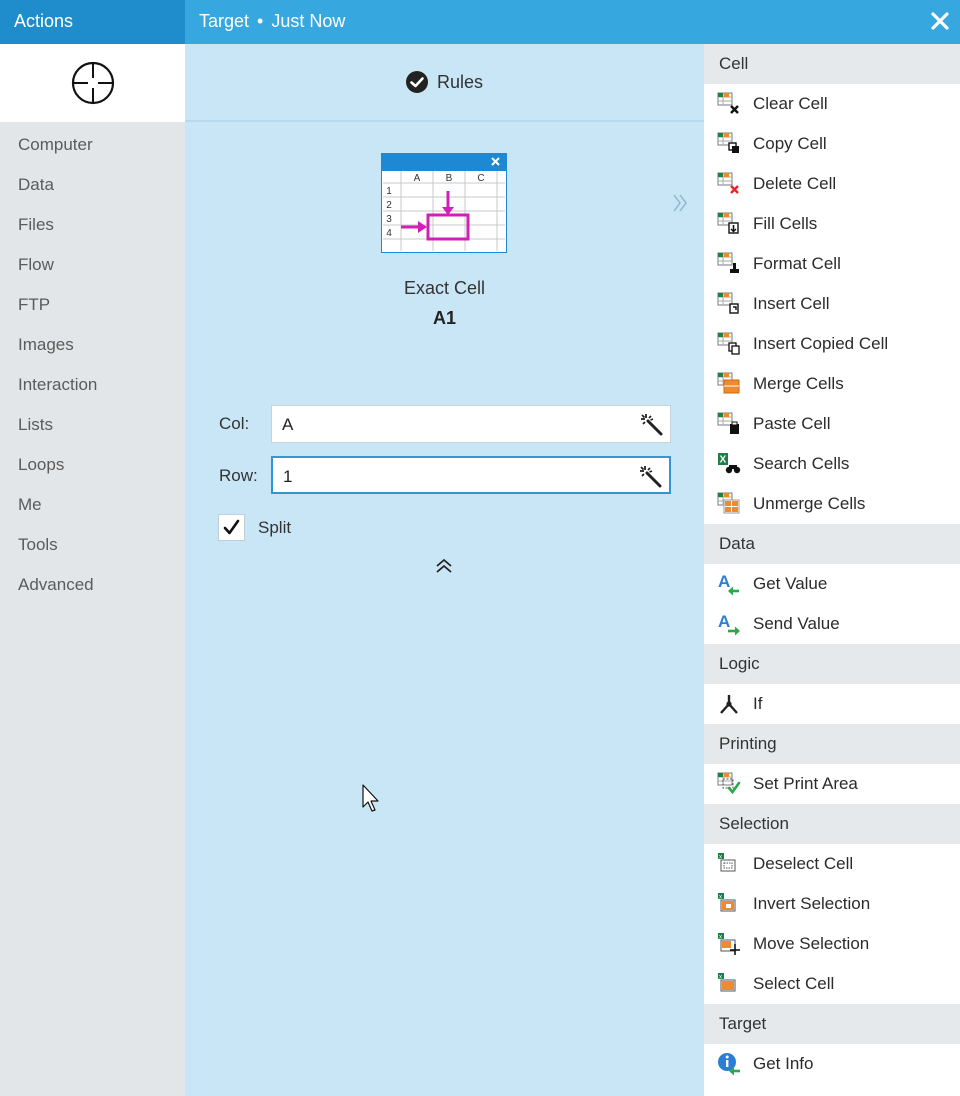 The width and height of the screenshot is (960, 1096). Describe the element at coordinates (797, 263) in the screenshot. I see `action-label: Format Cell` at that location.